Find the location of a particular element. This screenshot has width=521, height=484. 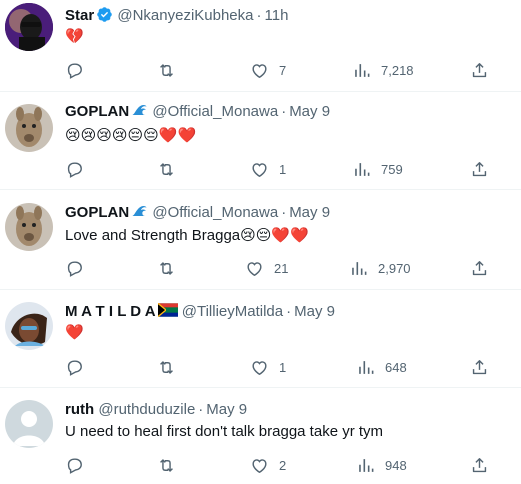

views-button: 7,218 is located at coordinates (383, 70).